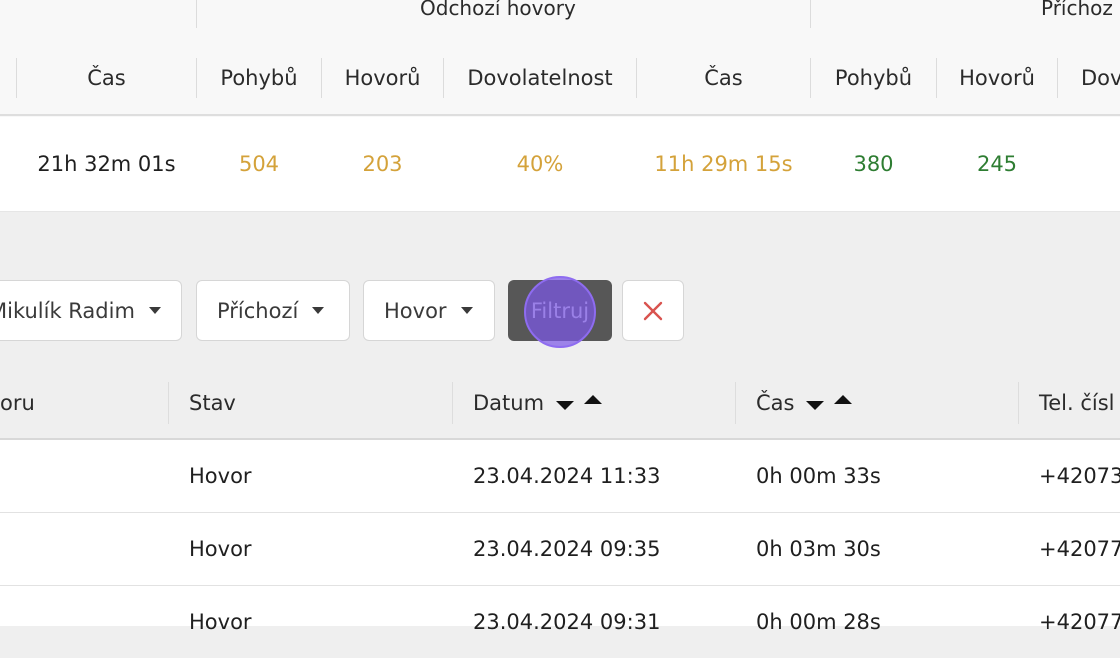 The width and height of the screenshot is (1120, 658). Describe the element at coordinates (873, 78) in the screenshot. I see `header-in-moves: Pohybů` at that location.